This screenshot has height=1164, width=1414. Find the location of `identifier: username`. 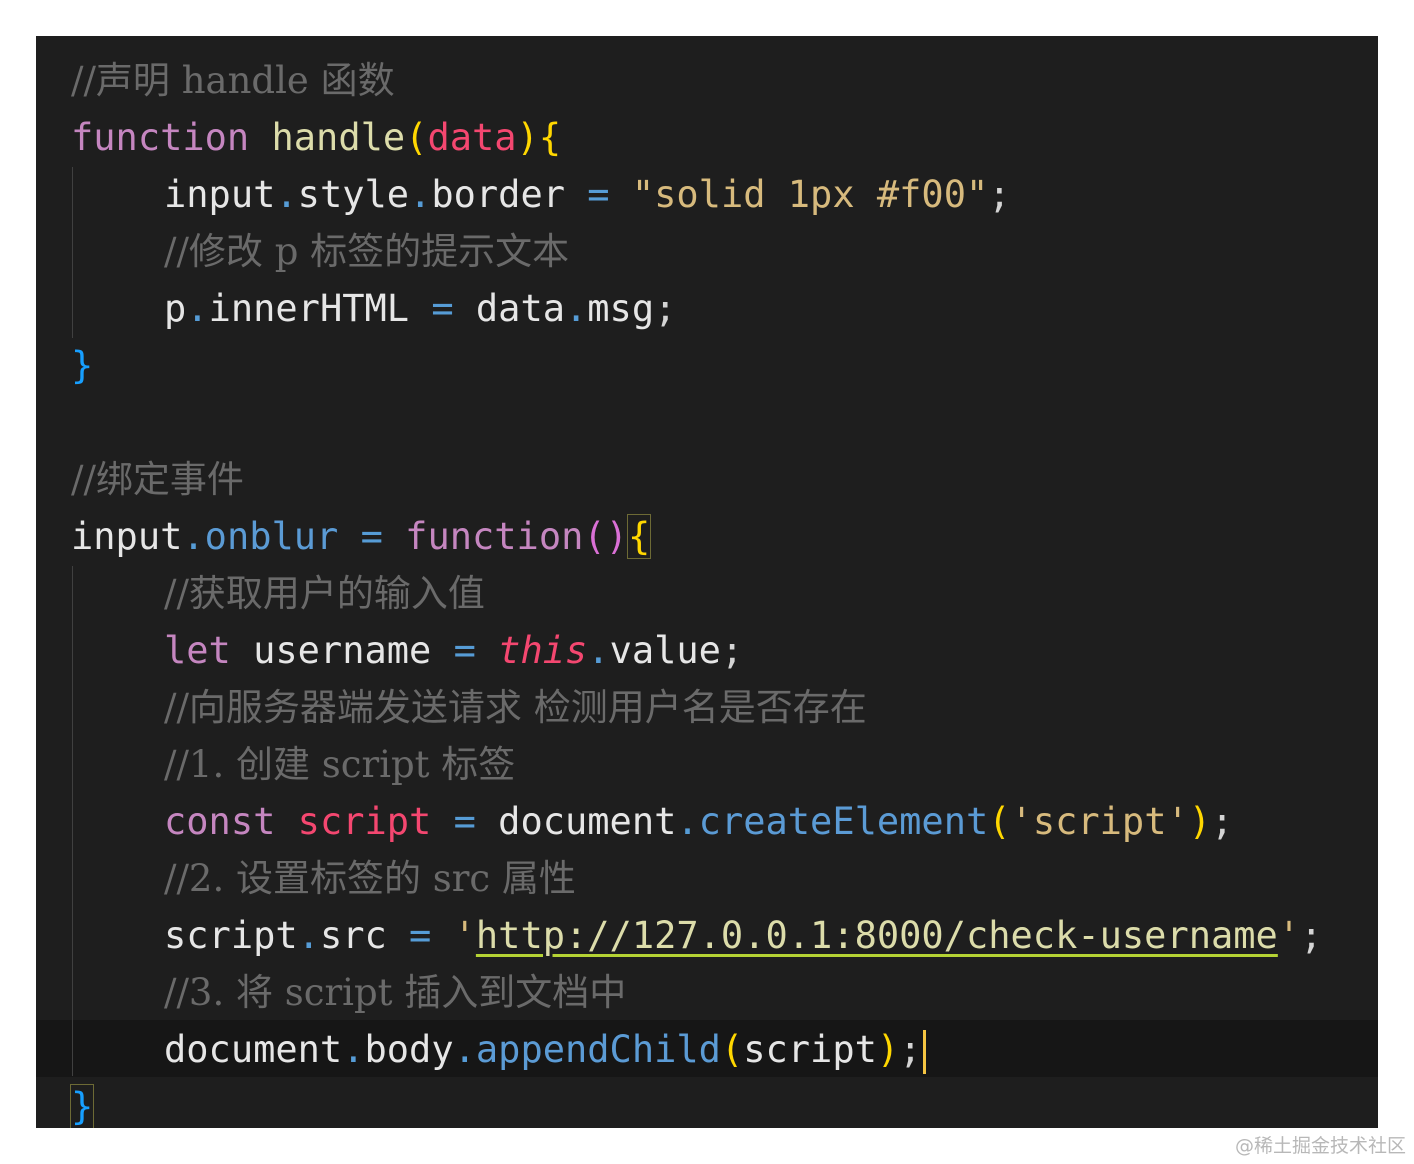

identifier: username is located at coordinates (342, 650).